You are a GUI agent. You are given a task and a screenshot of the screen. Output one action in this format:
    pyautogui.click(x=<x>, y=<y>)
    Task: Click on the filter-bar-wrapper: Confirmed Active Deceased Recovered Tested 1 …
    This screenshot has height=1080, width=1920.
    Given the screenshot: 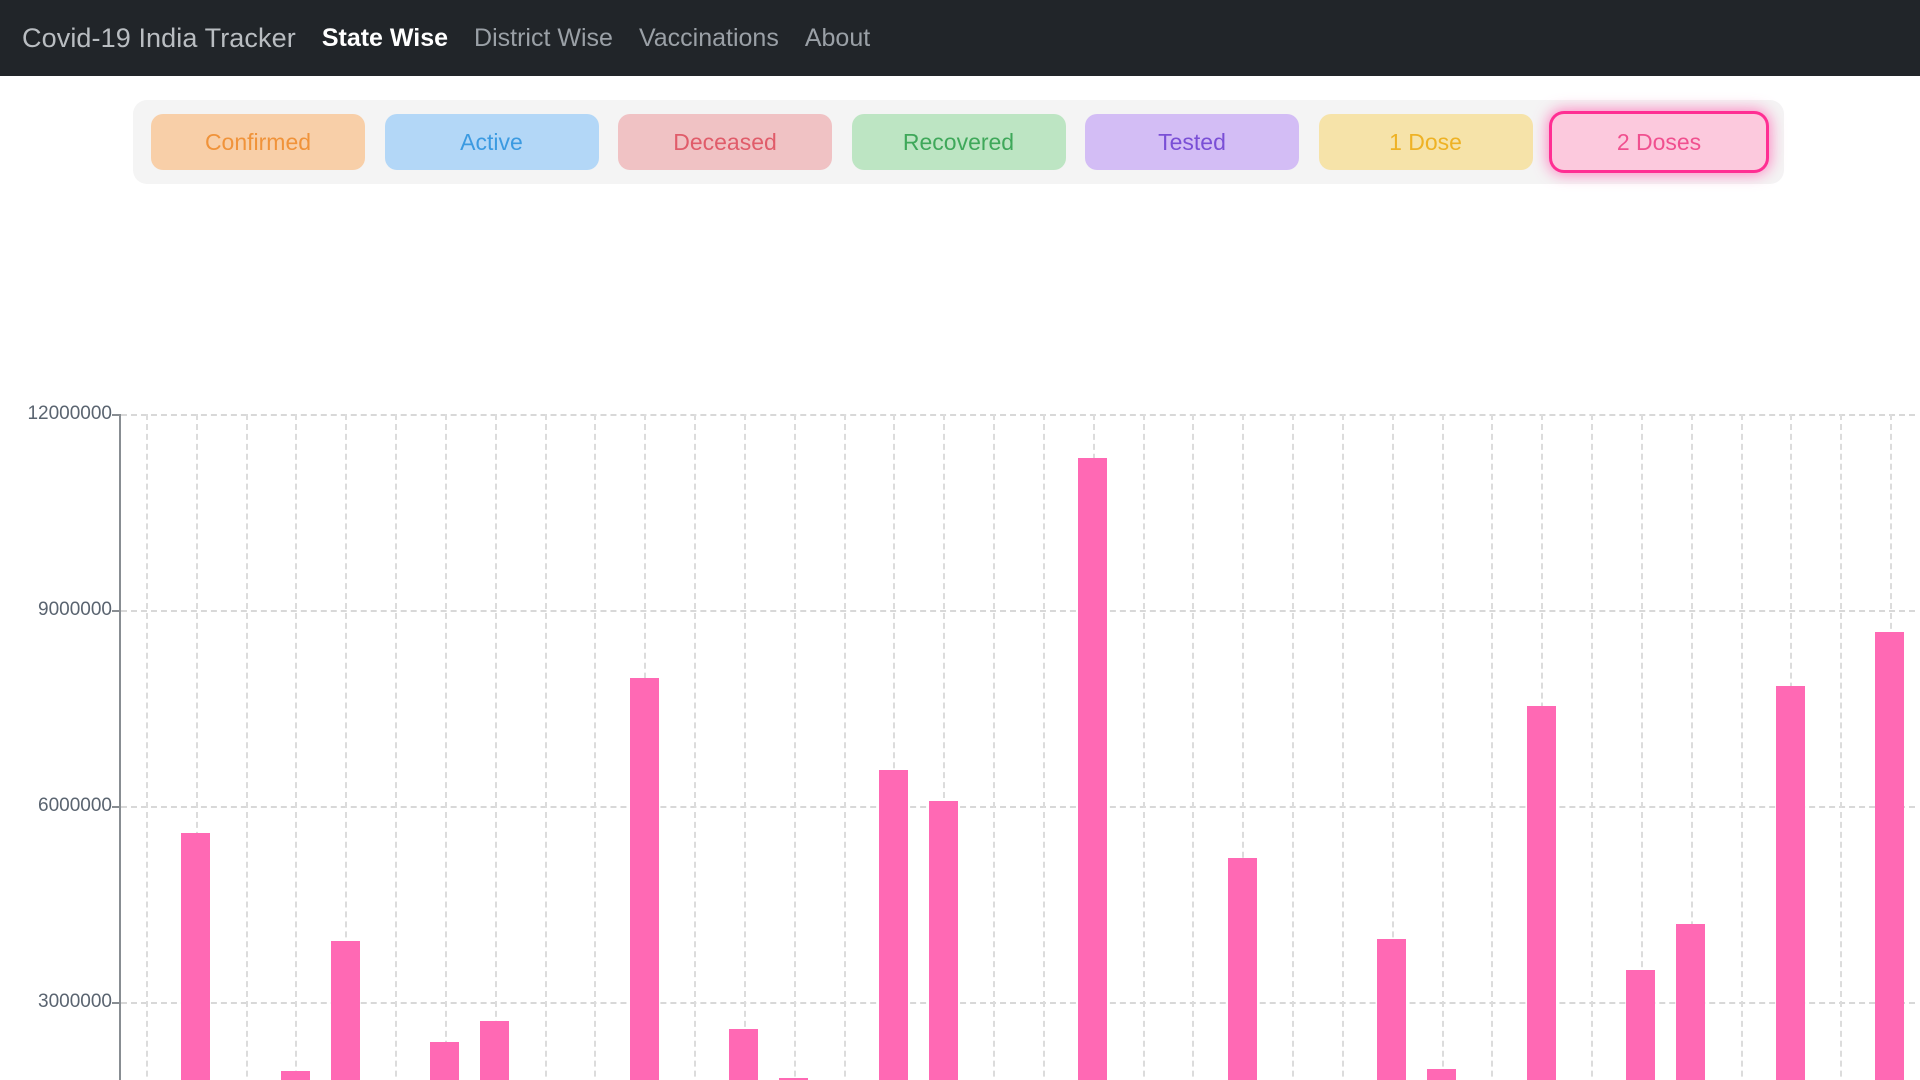 What is the action you would take?
    pyautogui.click(x=960, y=130)
    